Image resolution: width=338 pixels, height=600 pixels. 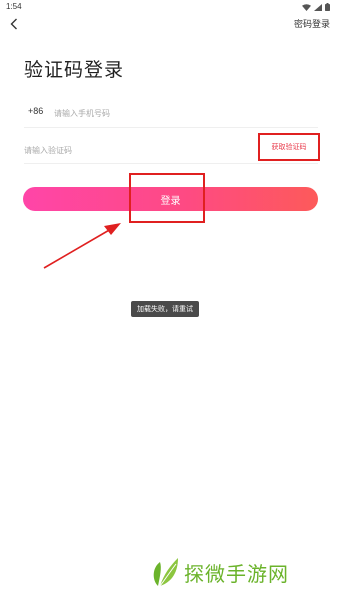 What do you see at coordinates (179, 113) in the screenshot?
I see `phone-input` at bounding box center [179, 113].